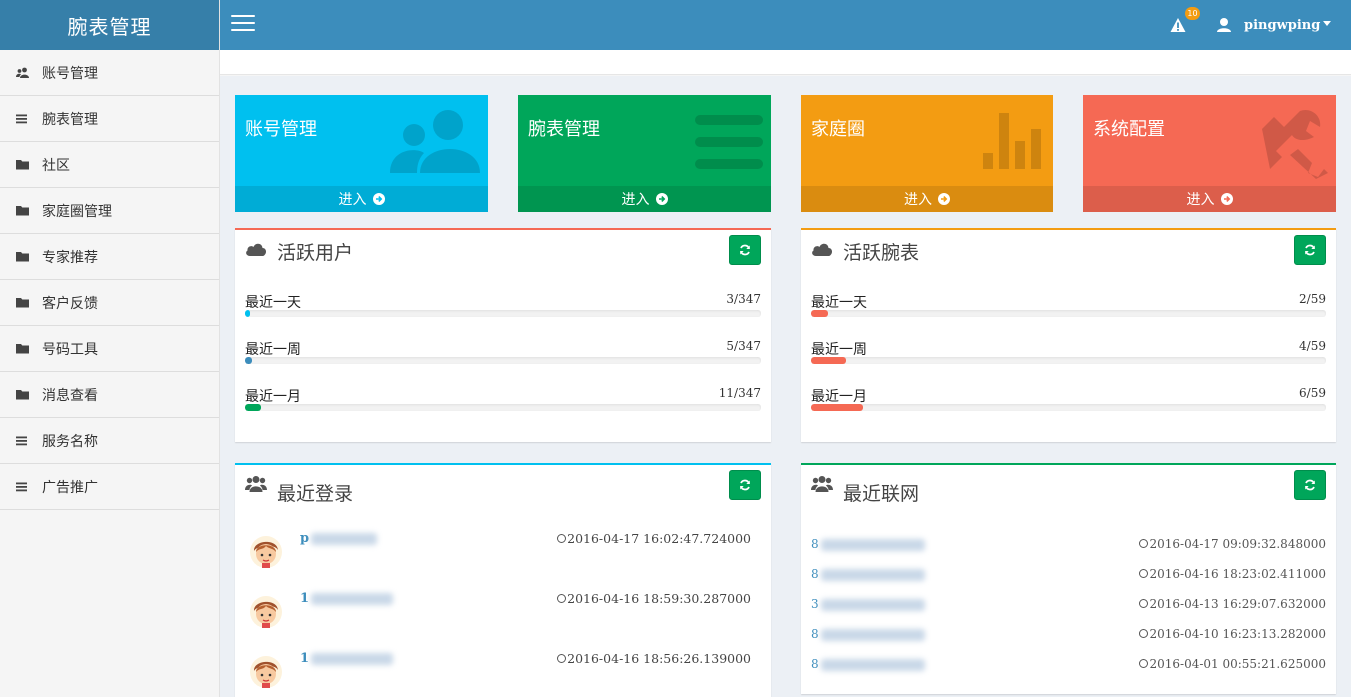  I want to click on sidebar-item-0: 账号管理, so click(109, 73).